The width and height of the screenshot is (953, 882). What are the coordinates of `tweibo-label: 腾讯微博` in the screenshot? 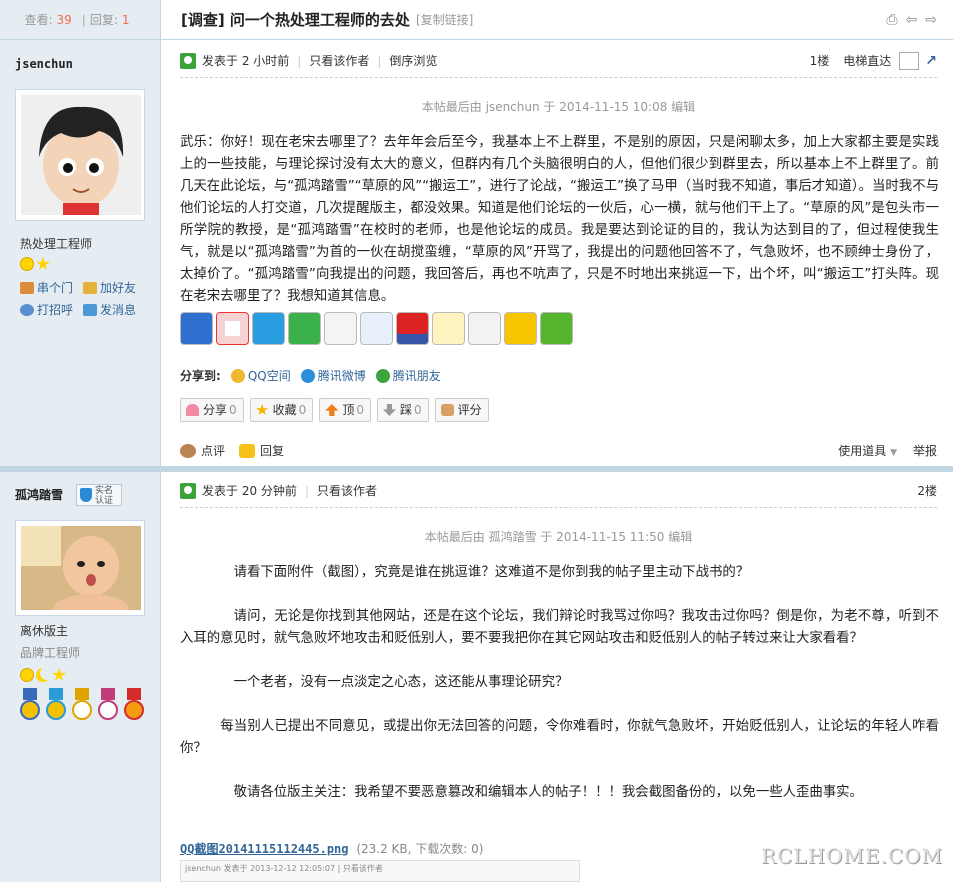 It's located at (341, 376).